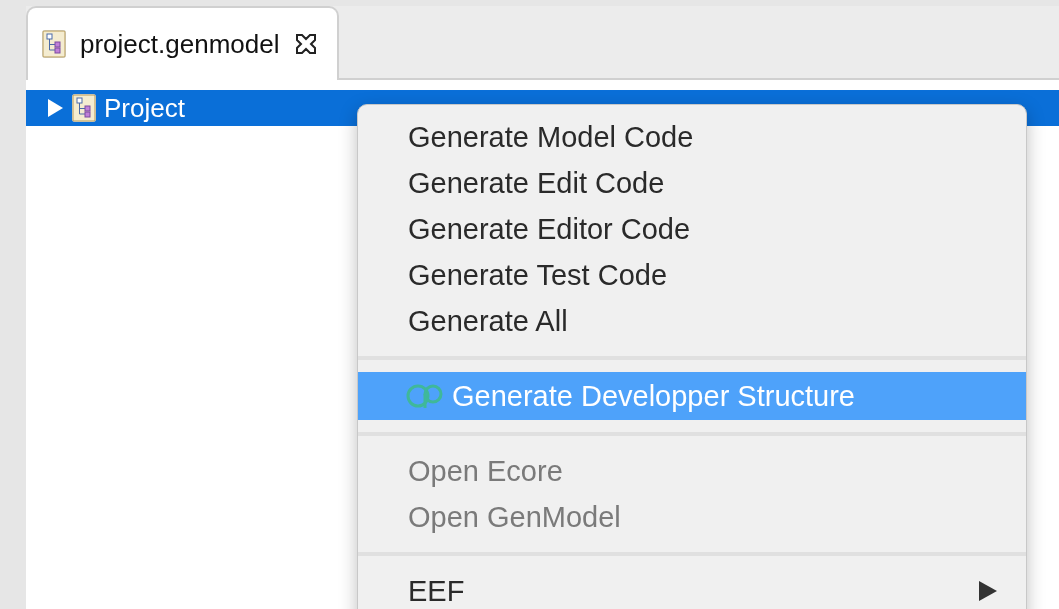 The height and width of the screenshot is (609, 1059). I want to click on tab-label: project.genmodel, so click(180, 44).